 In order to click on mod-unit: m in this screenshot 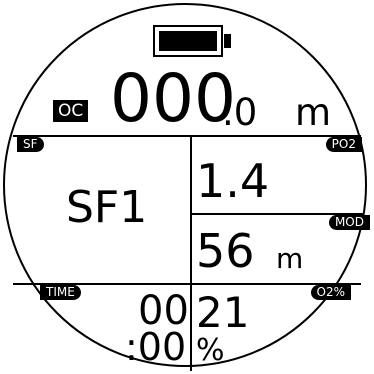, I will do `click(290, 258)`.